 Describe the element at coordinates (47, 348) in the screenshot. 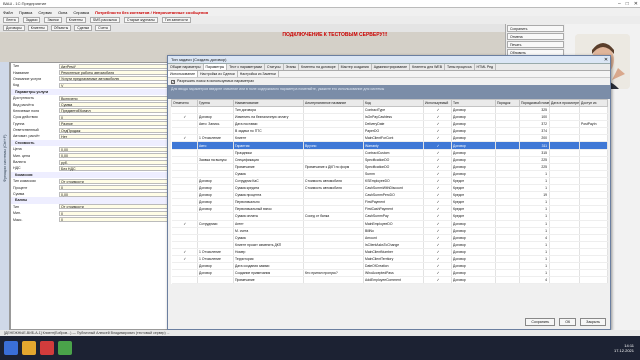

I see `app-1c-icon` at that location.